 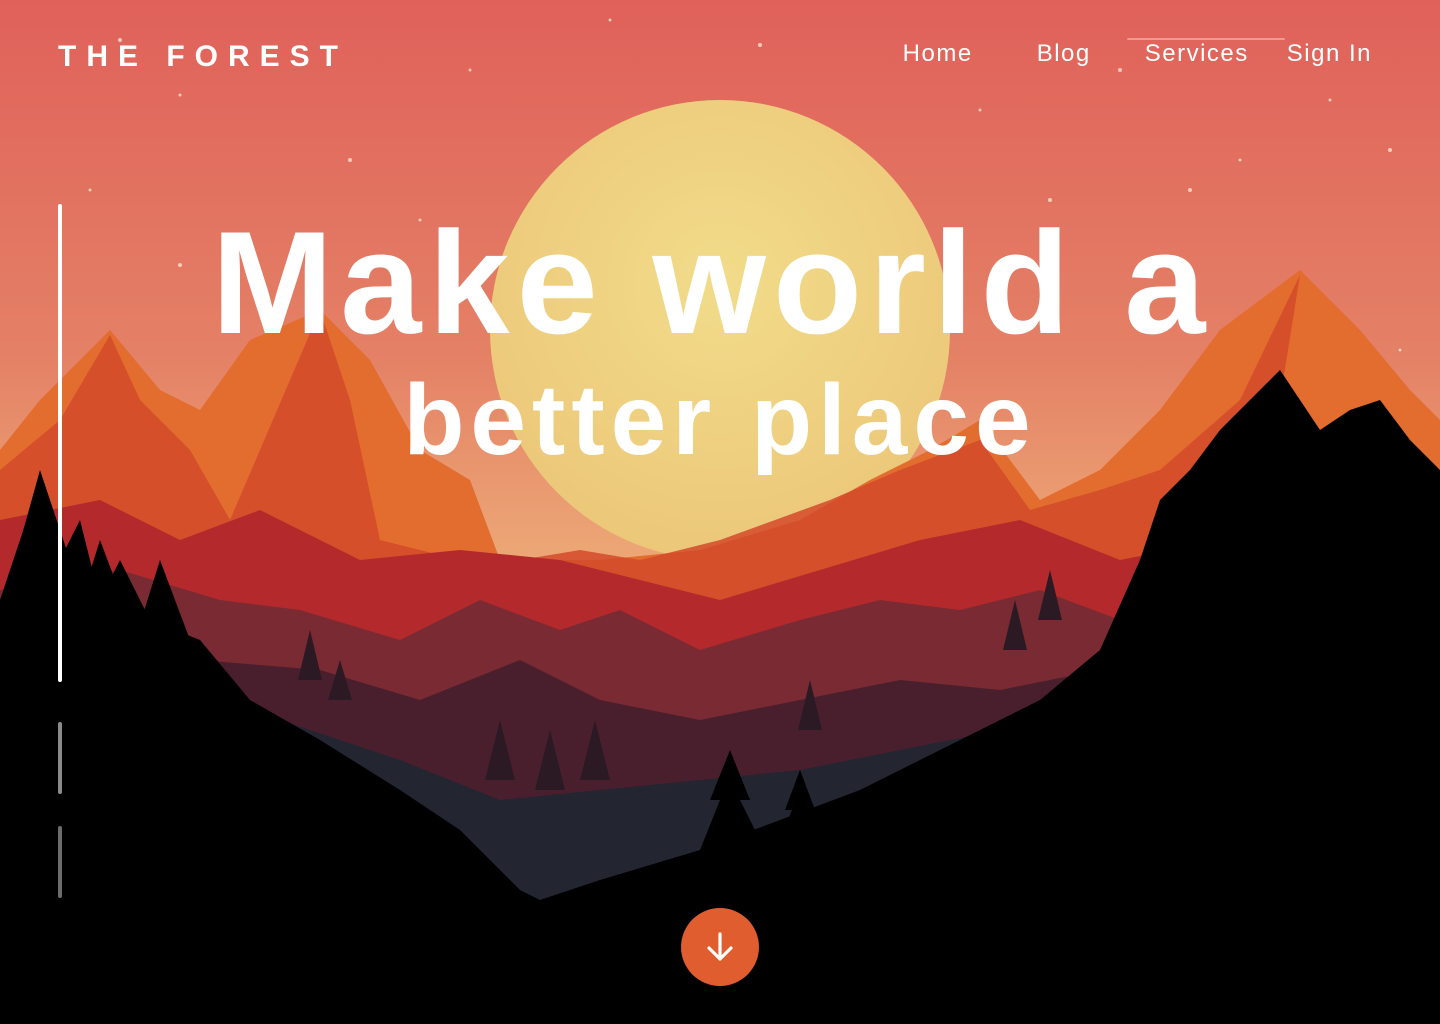 I want to click on hero-title-line-2: better place, so click(x=720, y=420).